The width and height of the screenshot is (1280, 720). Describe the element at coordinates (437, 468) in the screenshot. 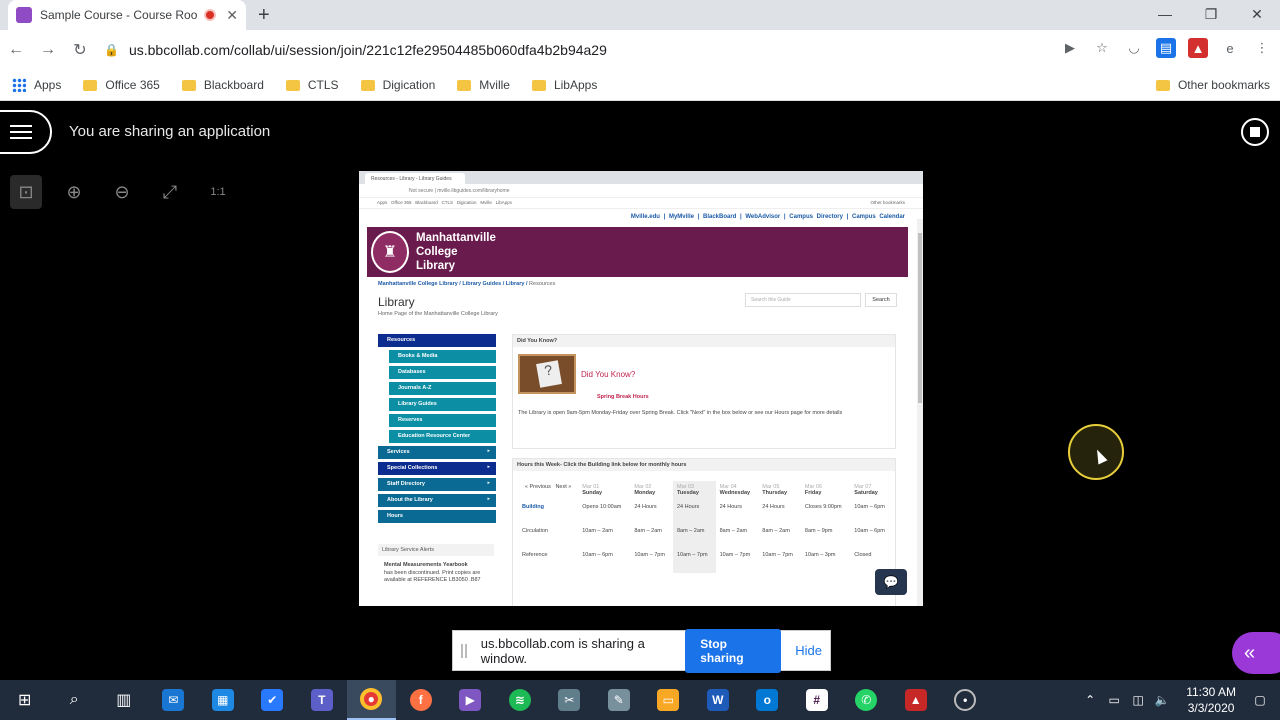

I see `guide-nav-item: Special Collections` at that location.